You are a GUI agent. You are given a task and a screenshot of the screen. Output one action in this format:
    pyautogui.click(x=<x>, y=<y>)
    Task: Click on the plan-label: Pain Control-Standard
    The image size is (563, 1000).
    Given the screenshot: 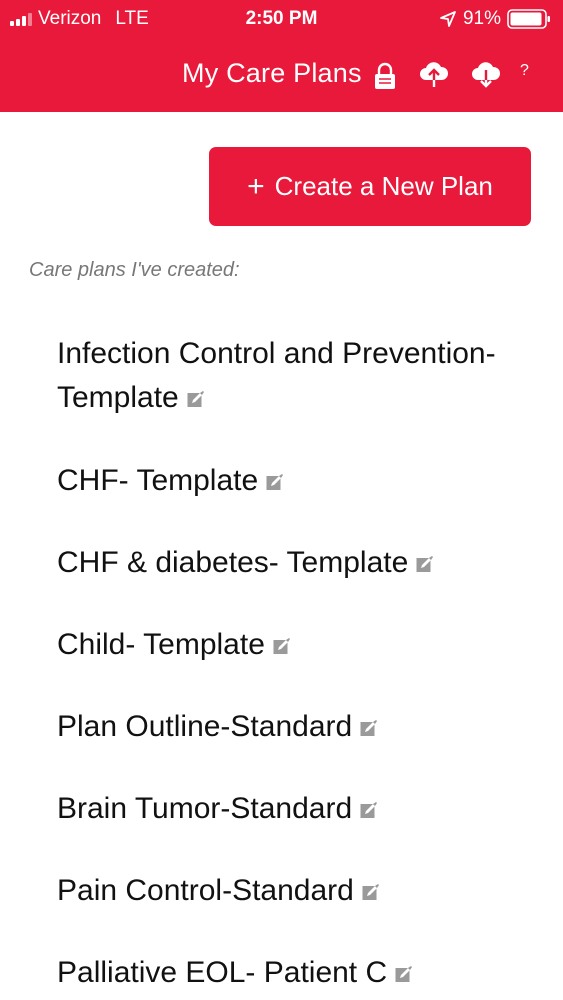 What is the action you would take?
    pyautogui.click(x=205, y=890)
    